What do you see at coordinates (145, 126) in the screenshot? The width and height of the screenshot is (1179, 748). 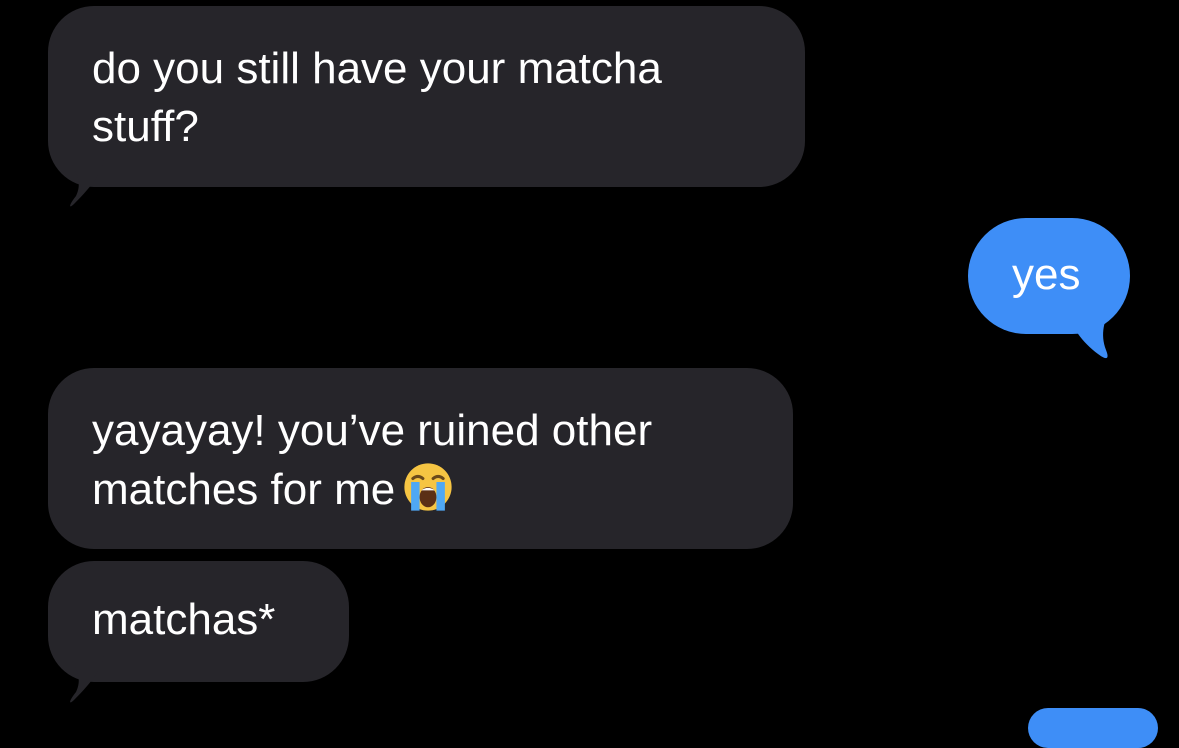 I see `message-text-line: stuff?` at bounding box center [145, 126].